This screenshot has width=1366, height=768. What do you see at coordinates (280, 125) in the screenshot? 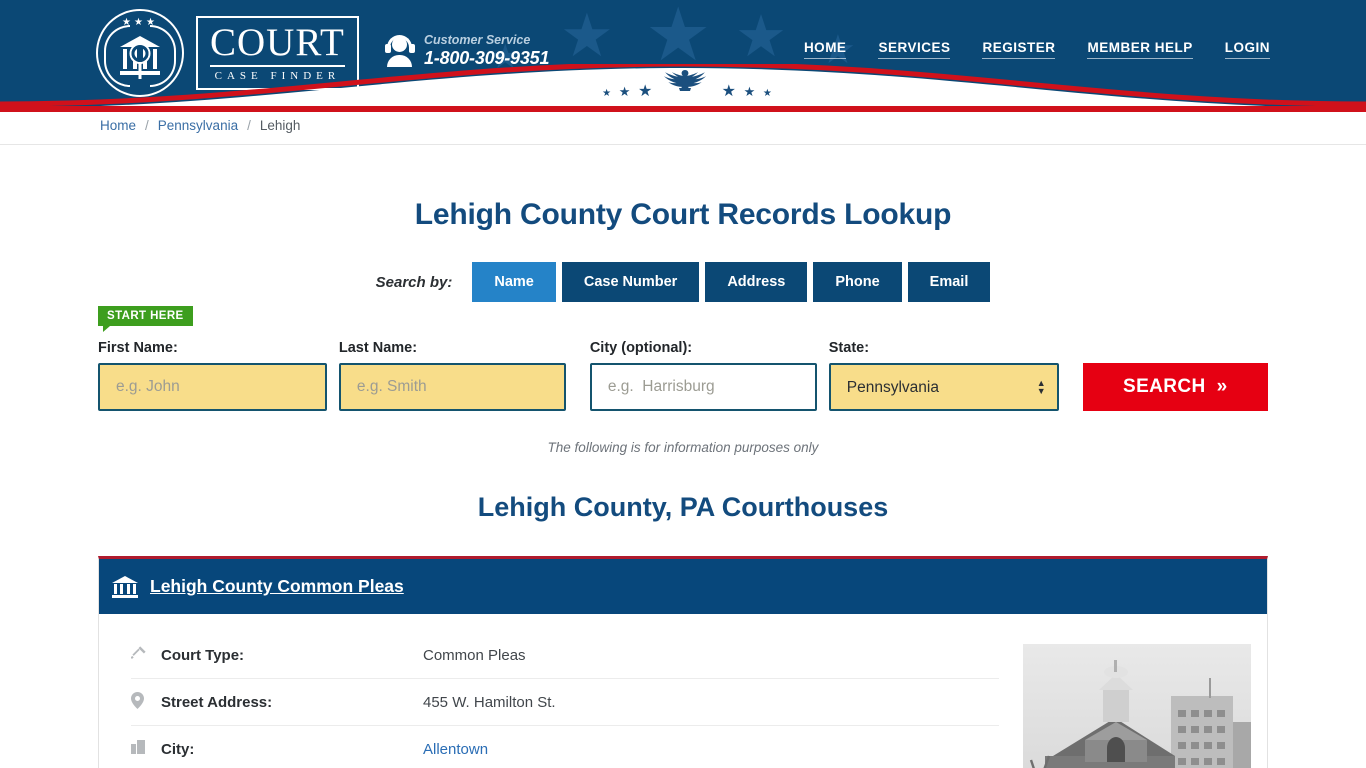
I see `breadcrumb-current: Lehigh` at bounding box center [280, 125].